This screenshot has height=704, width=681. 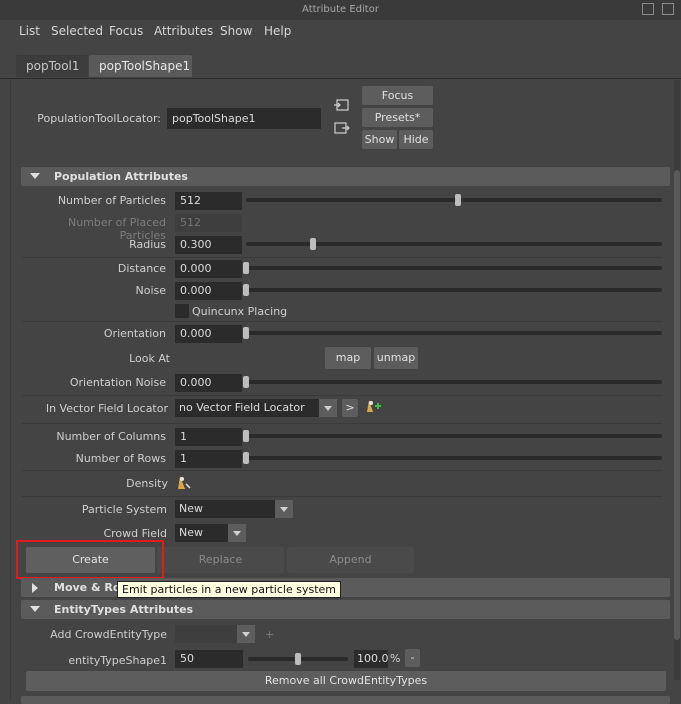 I want to click on select-node-icon, so click(x=342, y=105).